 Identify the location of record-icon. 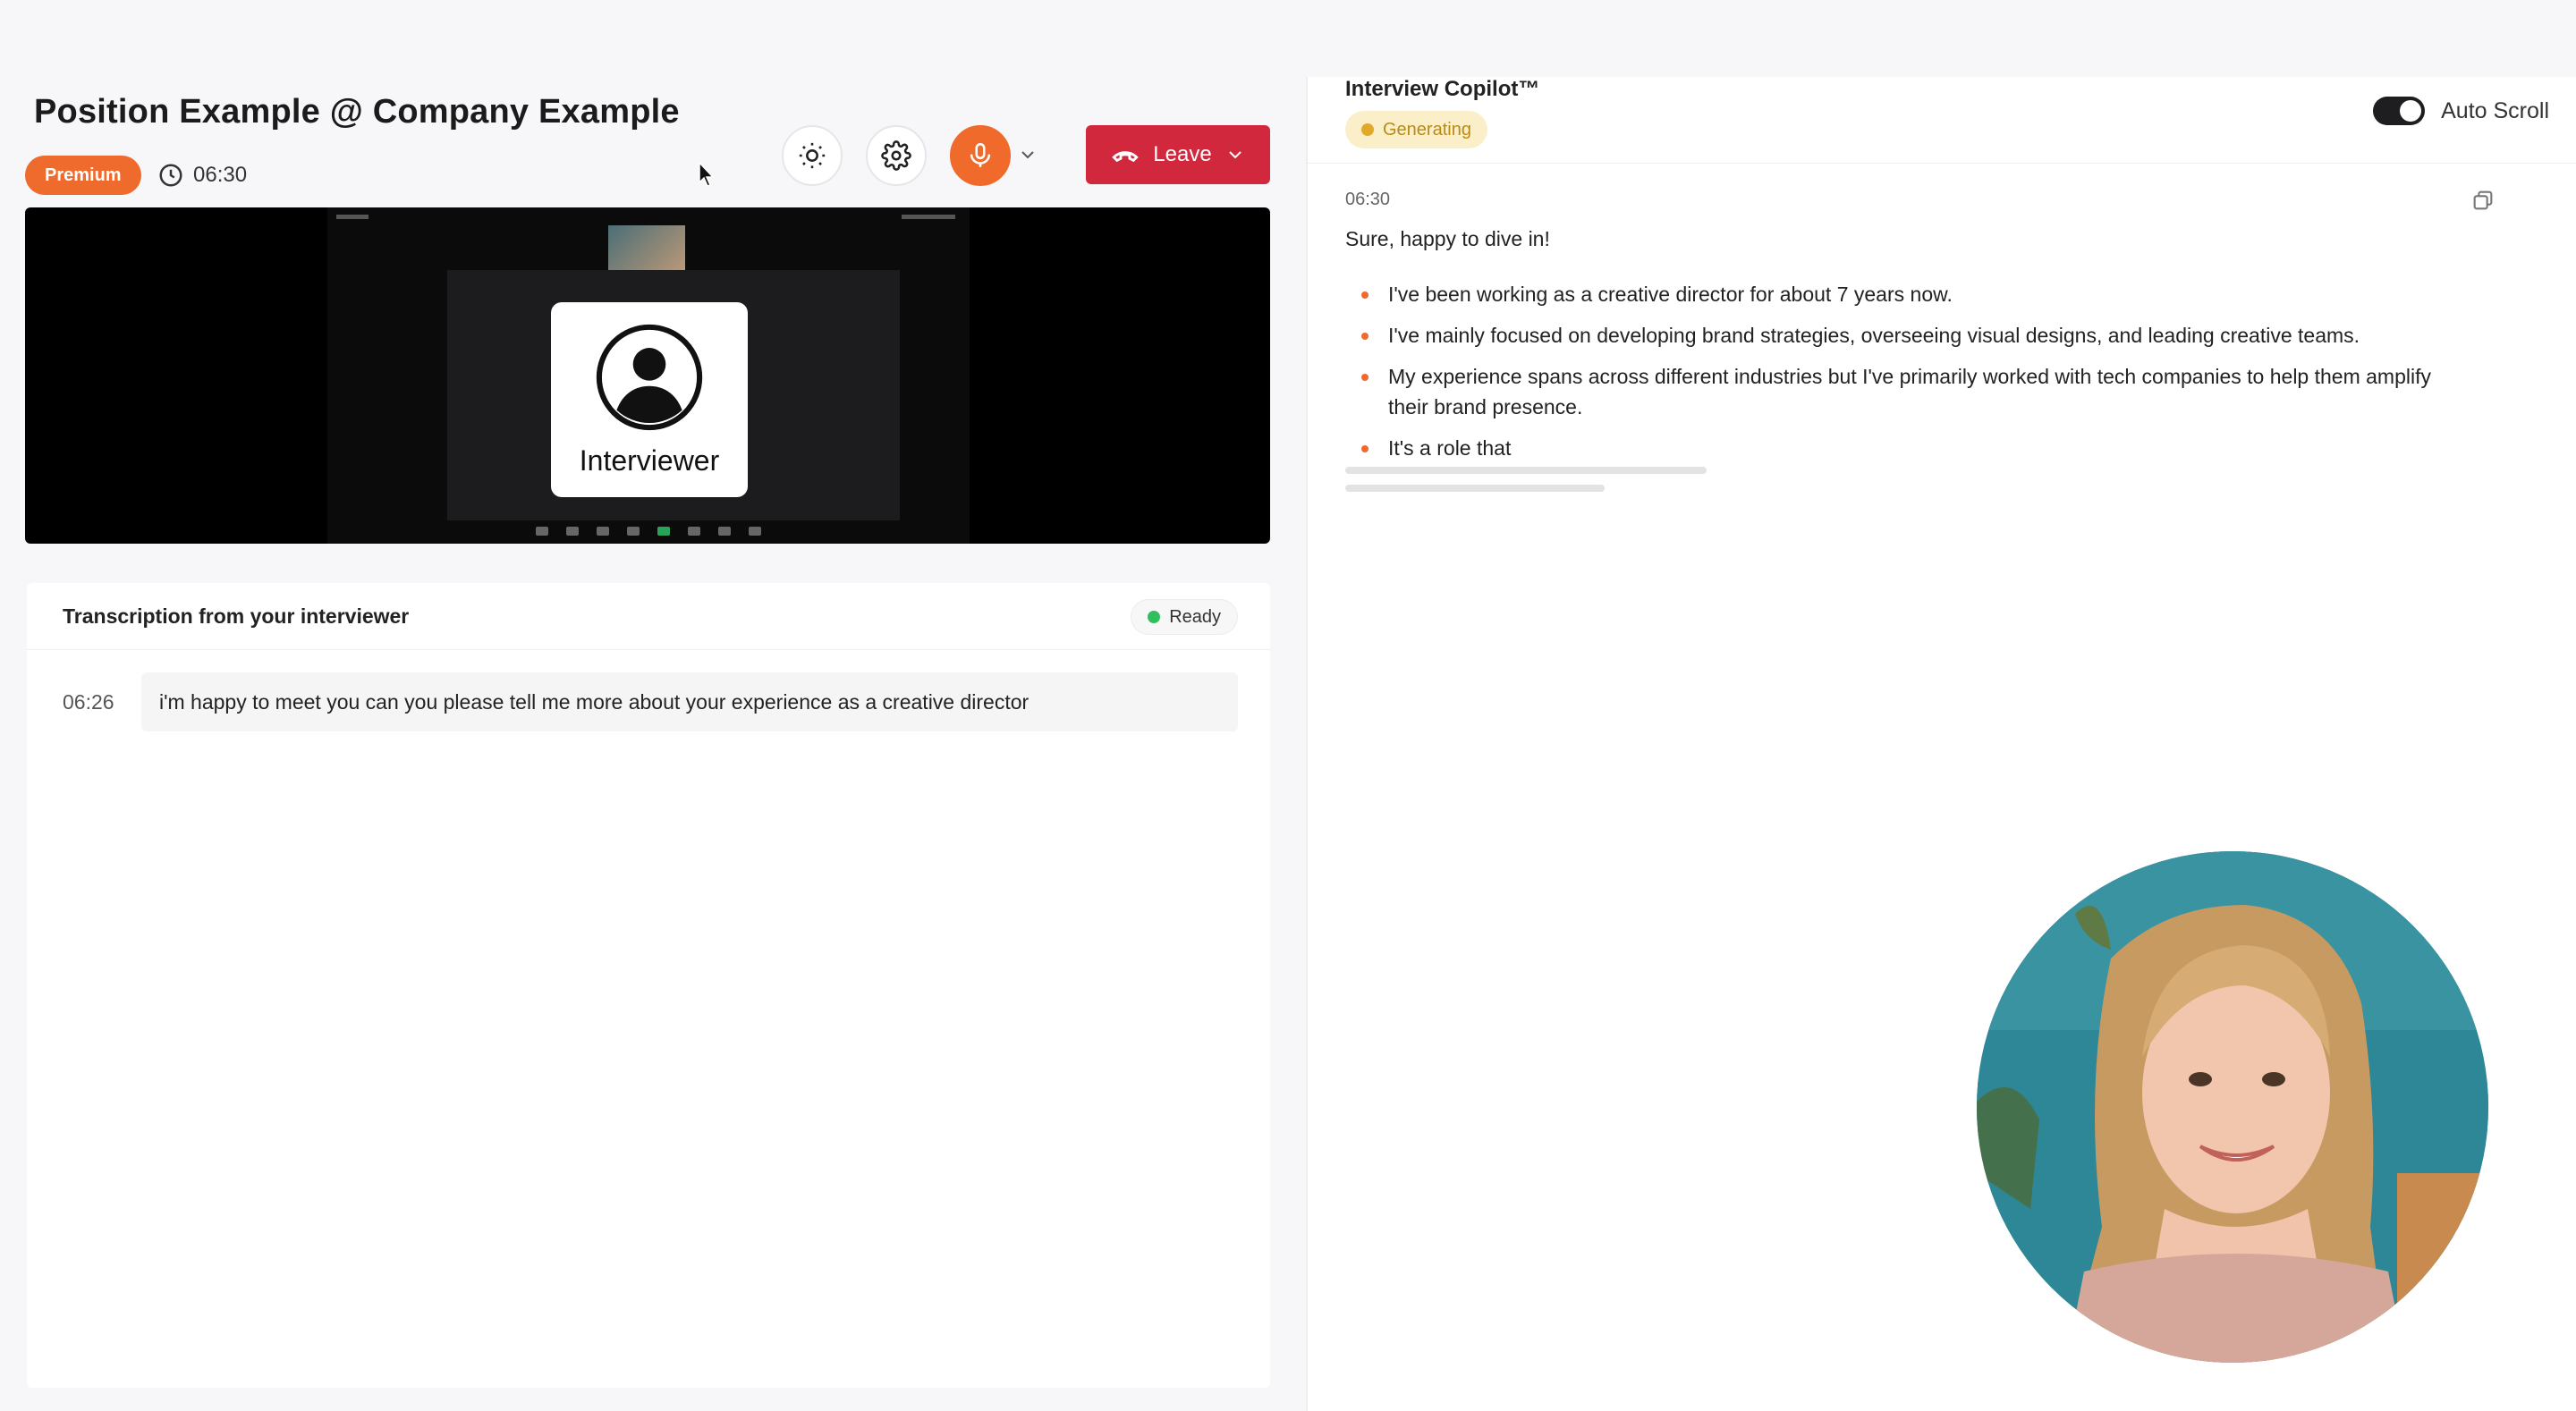
(694, 531).